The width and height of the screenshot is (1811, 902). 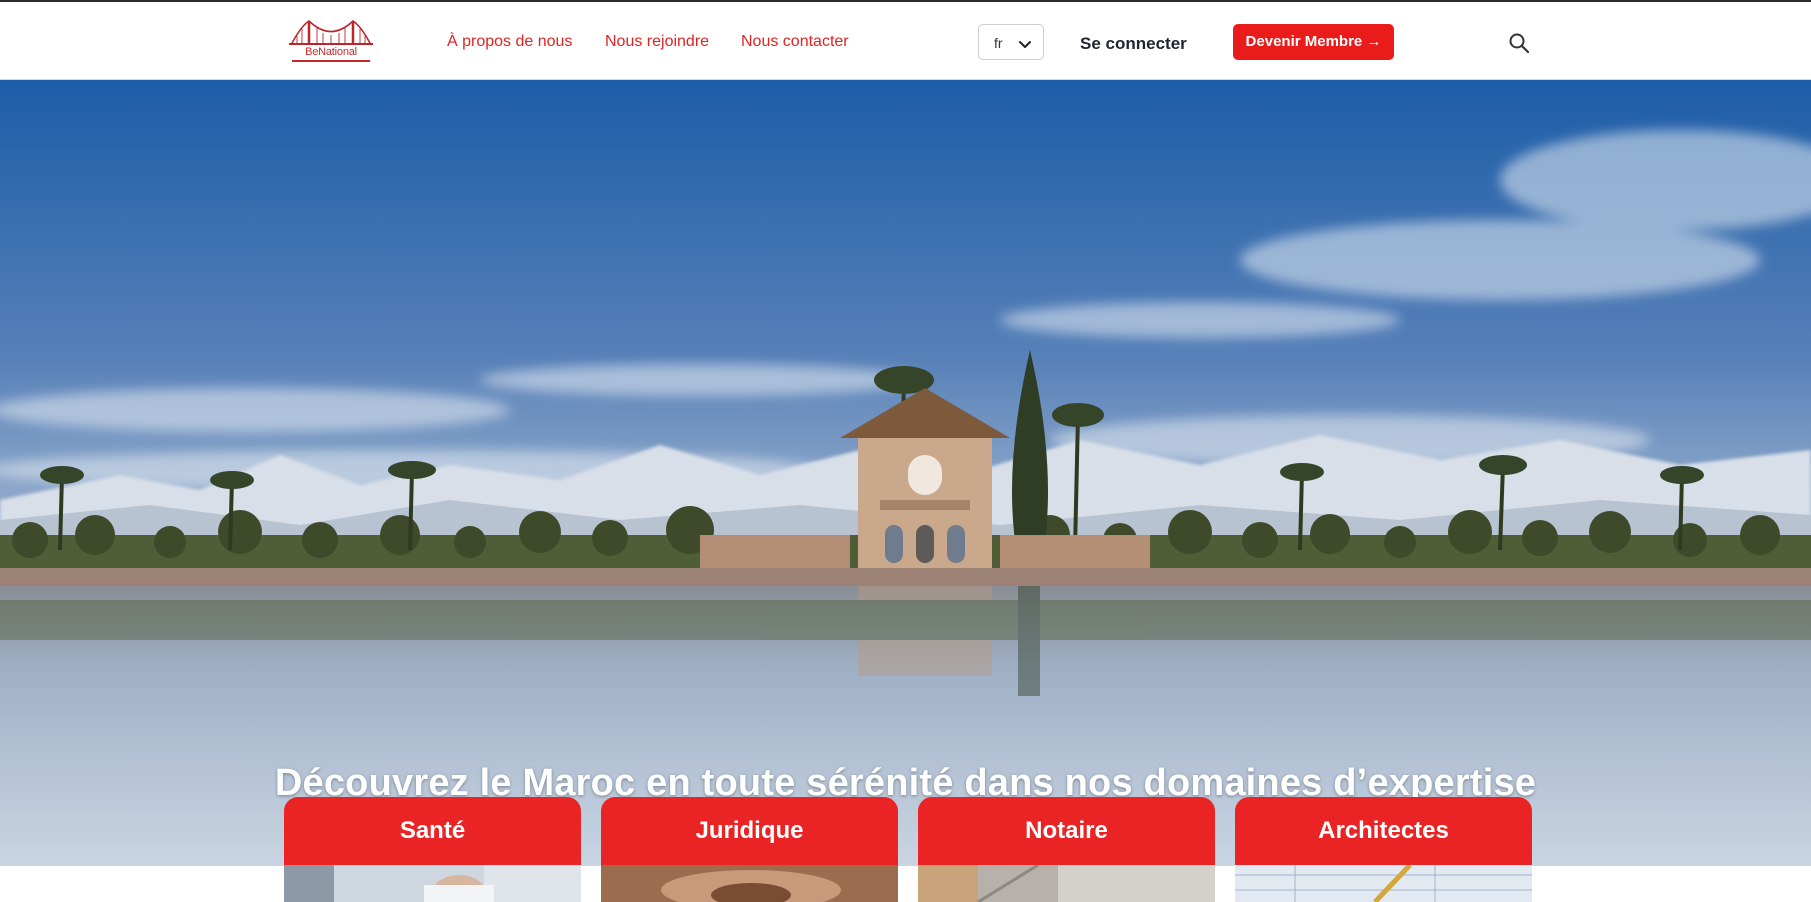 I want to click on chevron-down-icon, so click(x=1025, y=44).